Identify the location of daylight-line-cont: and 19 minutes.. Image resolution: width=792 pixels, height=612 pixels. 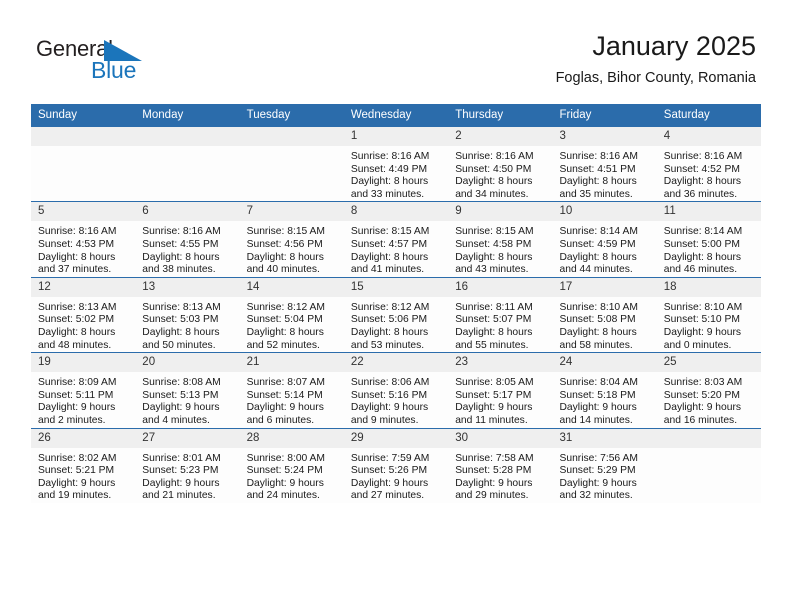
(75, 496).